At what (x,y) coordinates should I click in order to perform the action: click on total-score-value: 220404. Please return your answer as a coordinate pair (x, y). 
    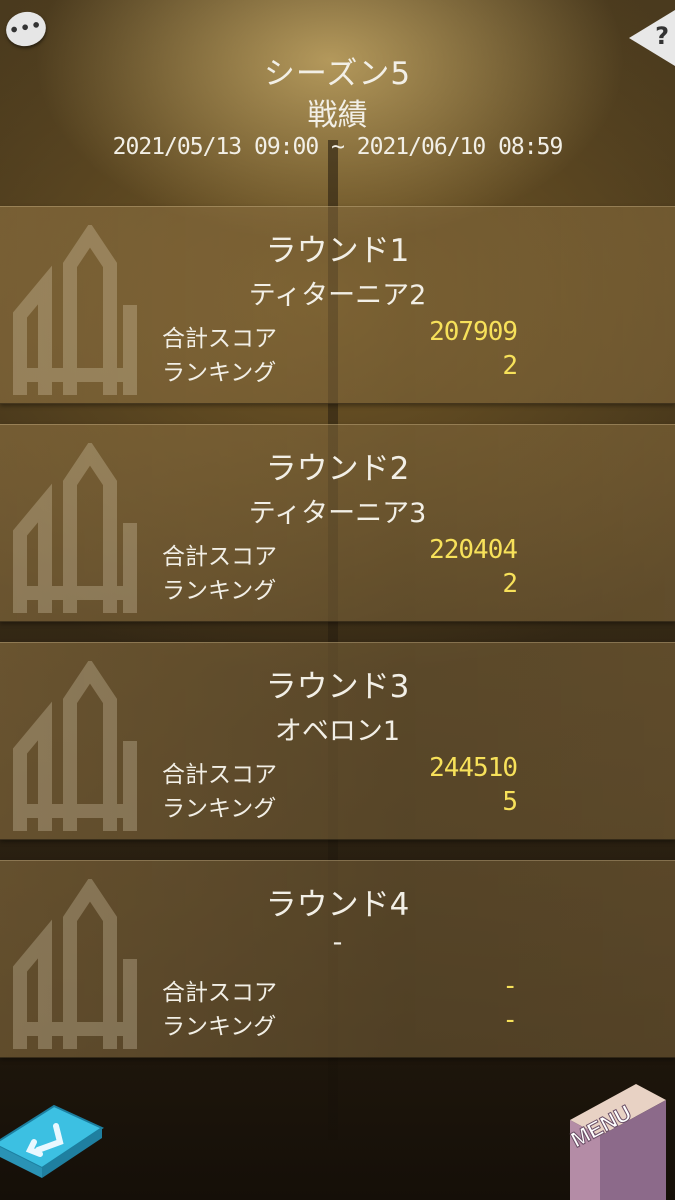
    Looking at the image, I should click on (473, 550).